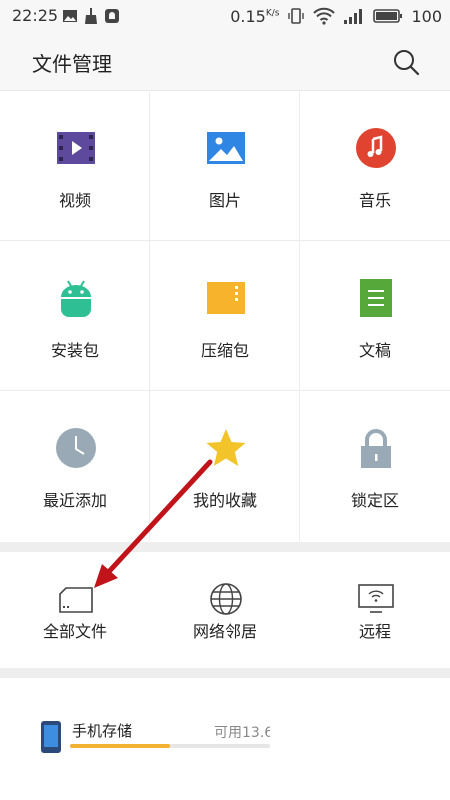 The width and height of the screenshot is (450, 800). What do you see at coordinates (102, 731) in the screenshot?
I see `storage-name: 手机存储` at bounding box center [102, 731].